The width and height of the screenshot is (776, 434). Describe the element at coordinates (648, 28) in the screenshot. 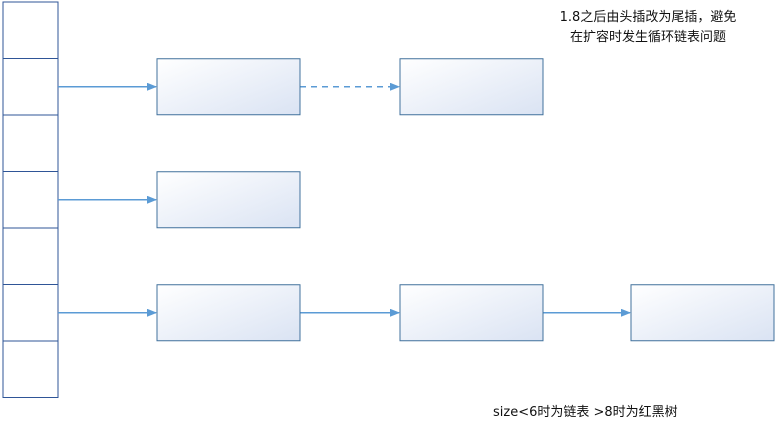

I see `annotation-note: 1.8之后由头插改为尾插，避免 在扩容时发生循环链表问题` at that location.